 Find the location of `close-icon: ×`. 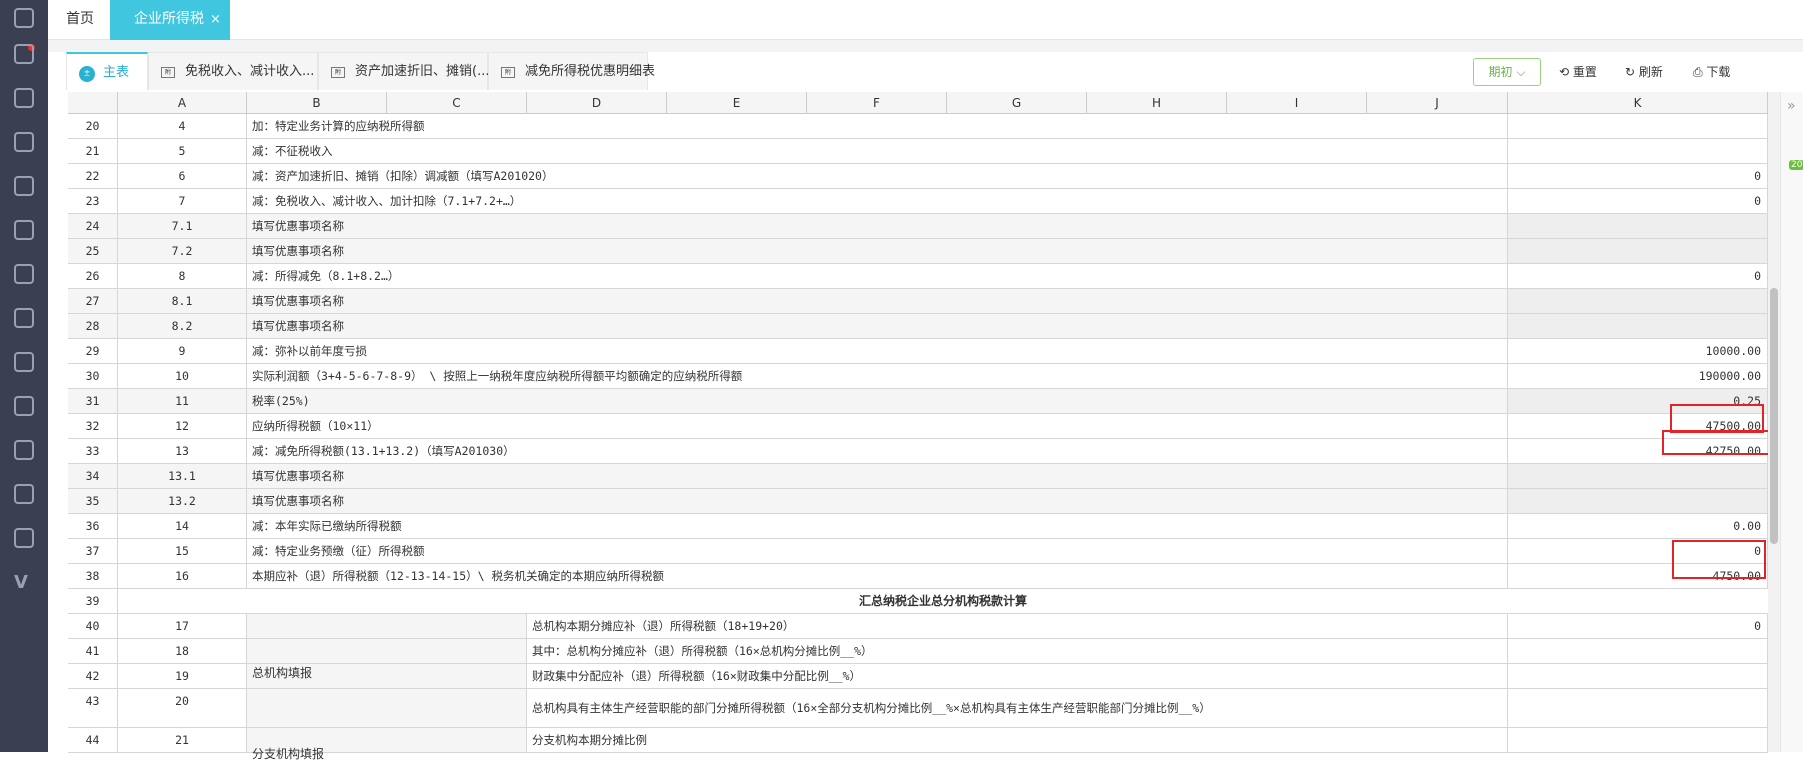

close-icon: × is located at coordinates (215, 19).